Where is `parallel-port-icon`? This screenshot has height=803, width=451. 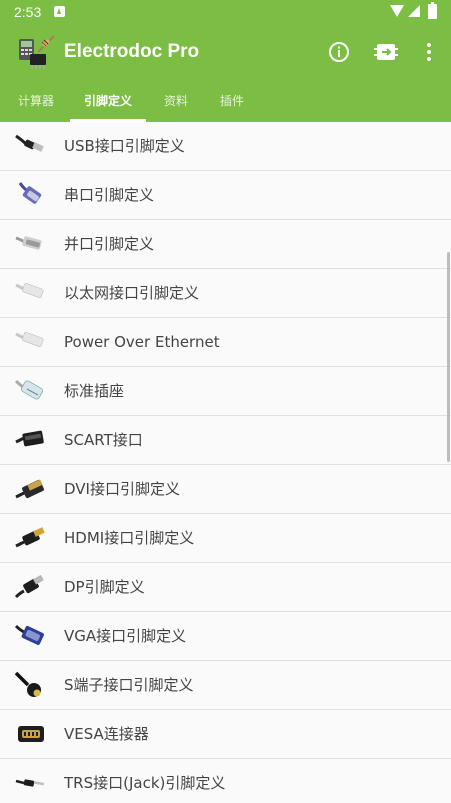
parallel-port-icon is located at coordinates (28, 243).